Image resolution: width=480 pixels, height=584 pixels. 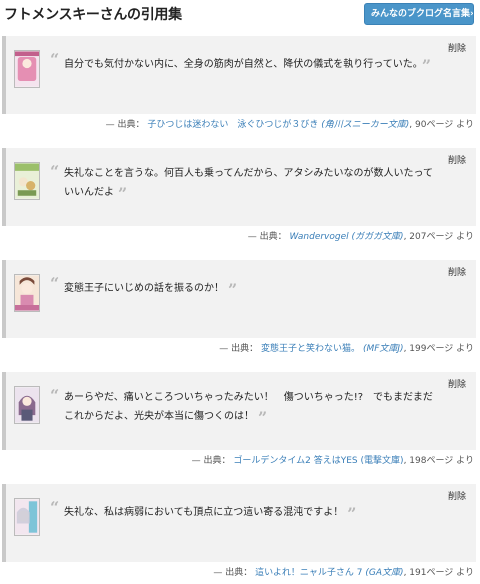 What do you see at coordinates (295, 461) in the screenshot?
I see `book-title-link: ゴールデンタイム2 答えはYES` at bounding box center [295, 461].